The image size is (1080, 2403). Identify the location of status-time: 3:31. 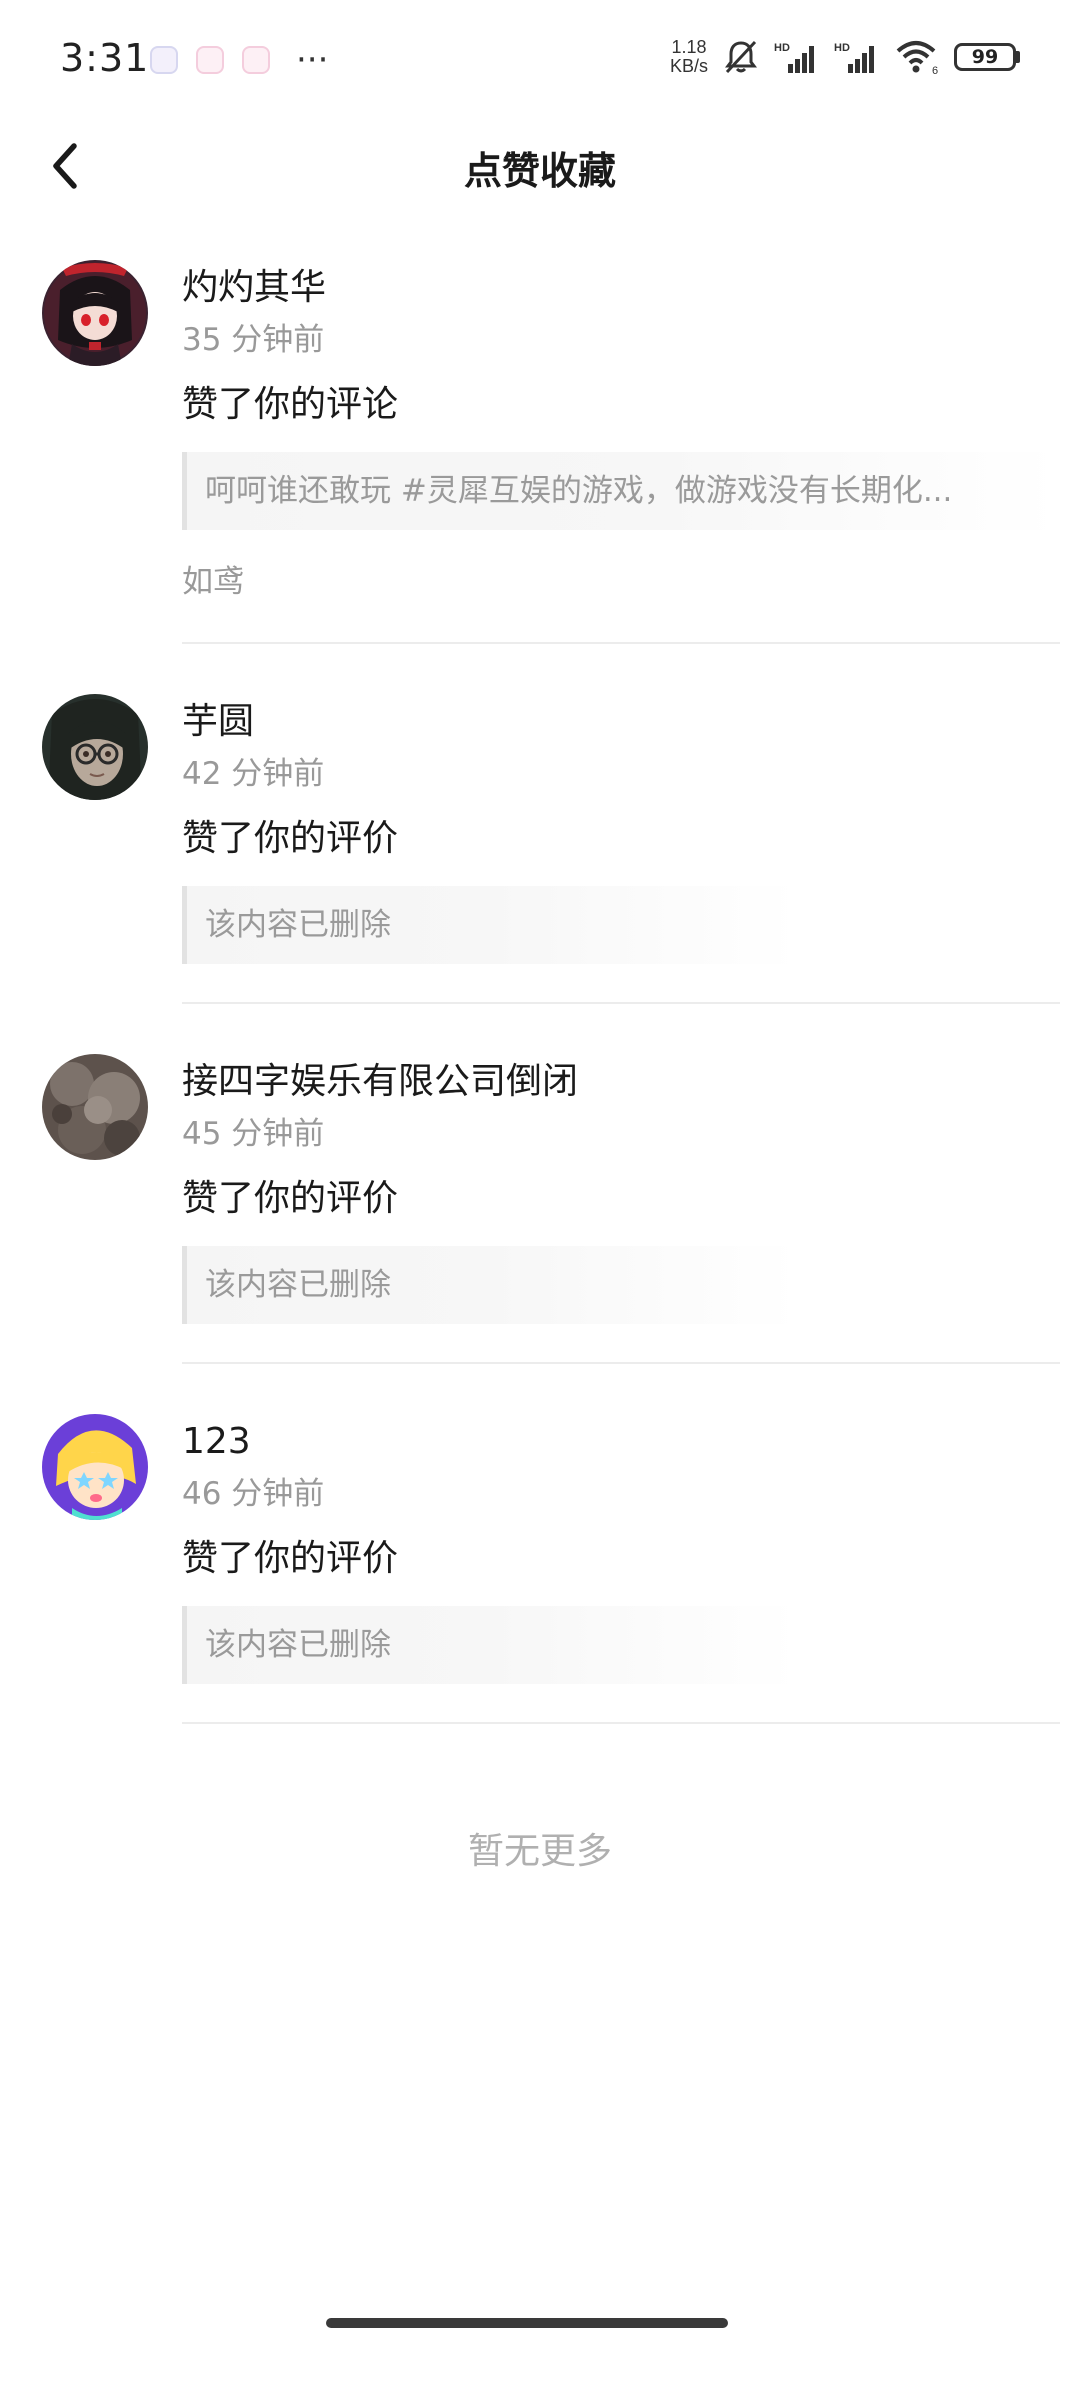
(105, 58).